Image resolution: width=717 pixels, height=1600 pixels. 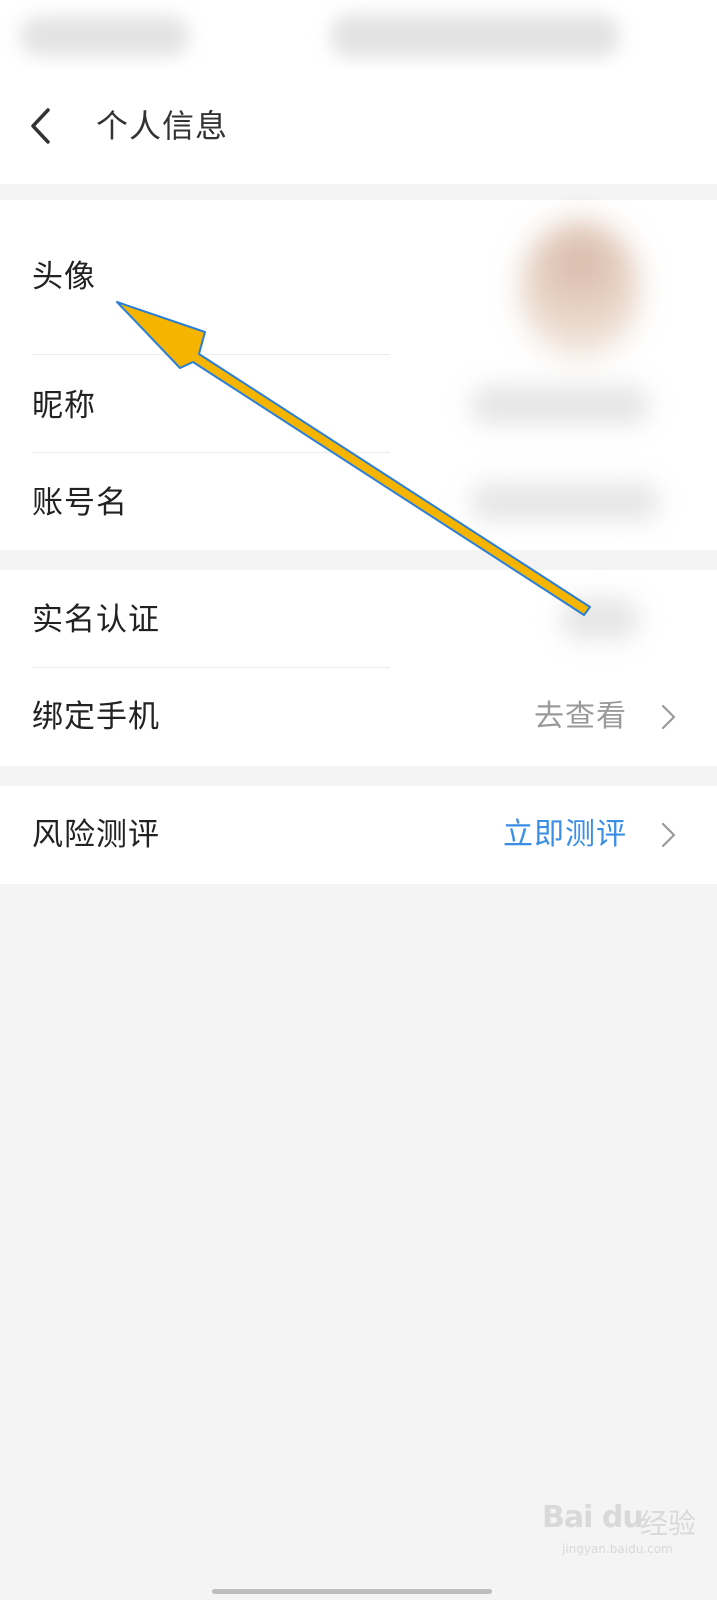 What do you see at coordinates (565, 502) in the screenshot?
I see `account-name-value-blur` at bounding box center [565, 502].